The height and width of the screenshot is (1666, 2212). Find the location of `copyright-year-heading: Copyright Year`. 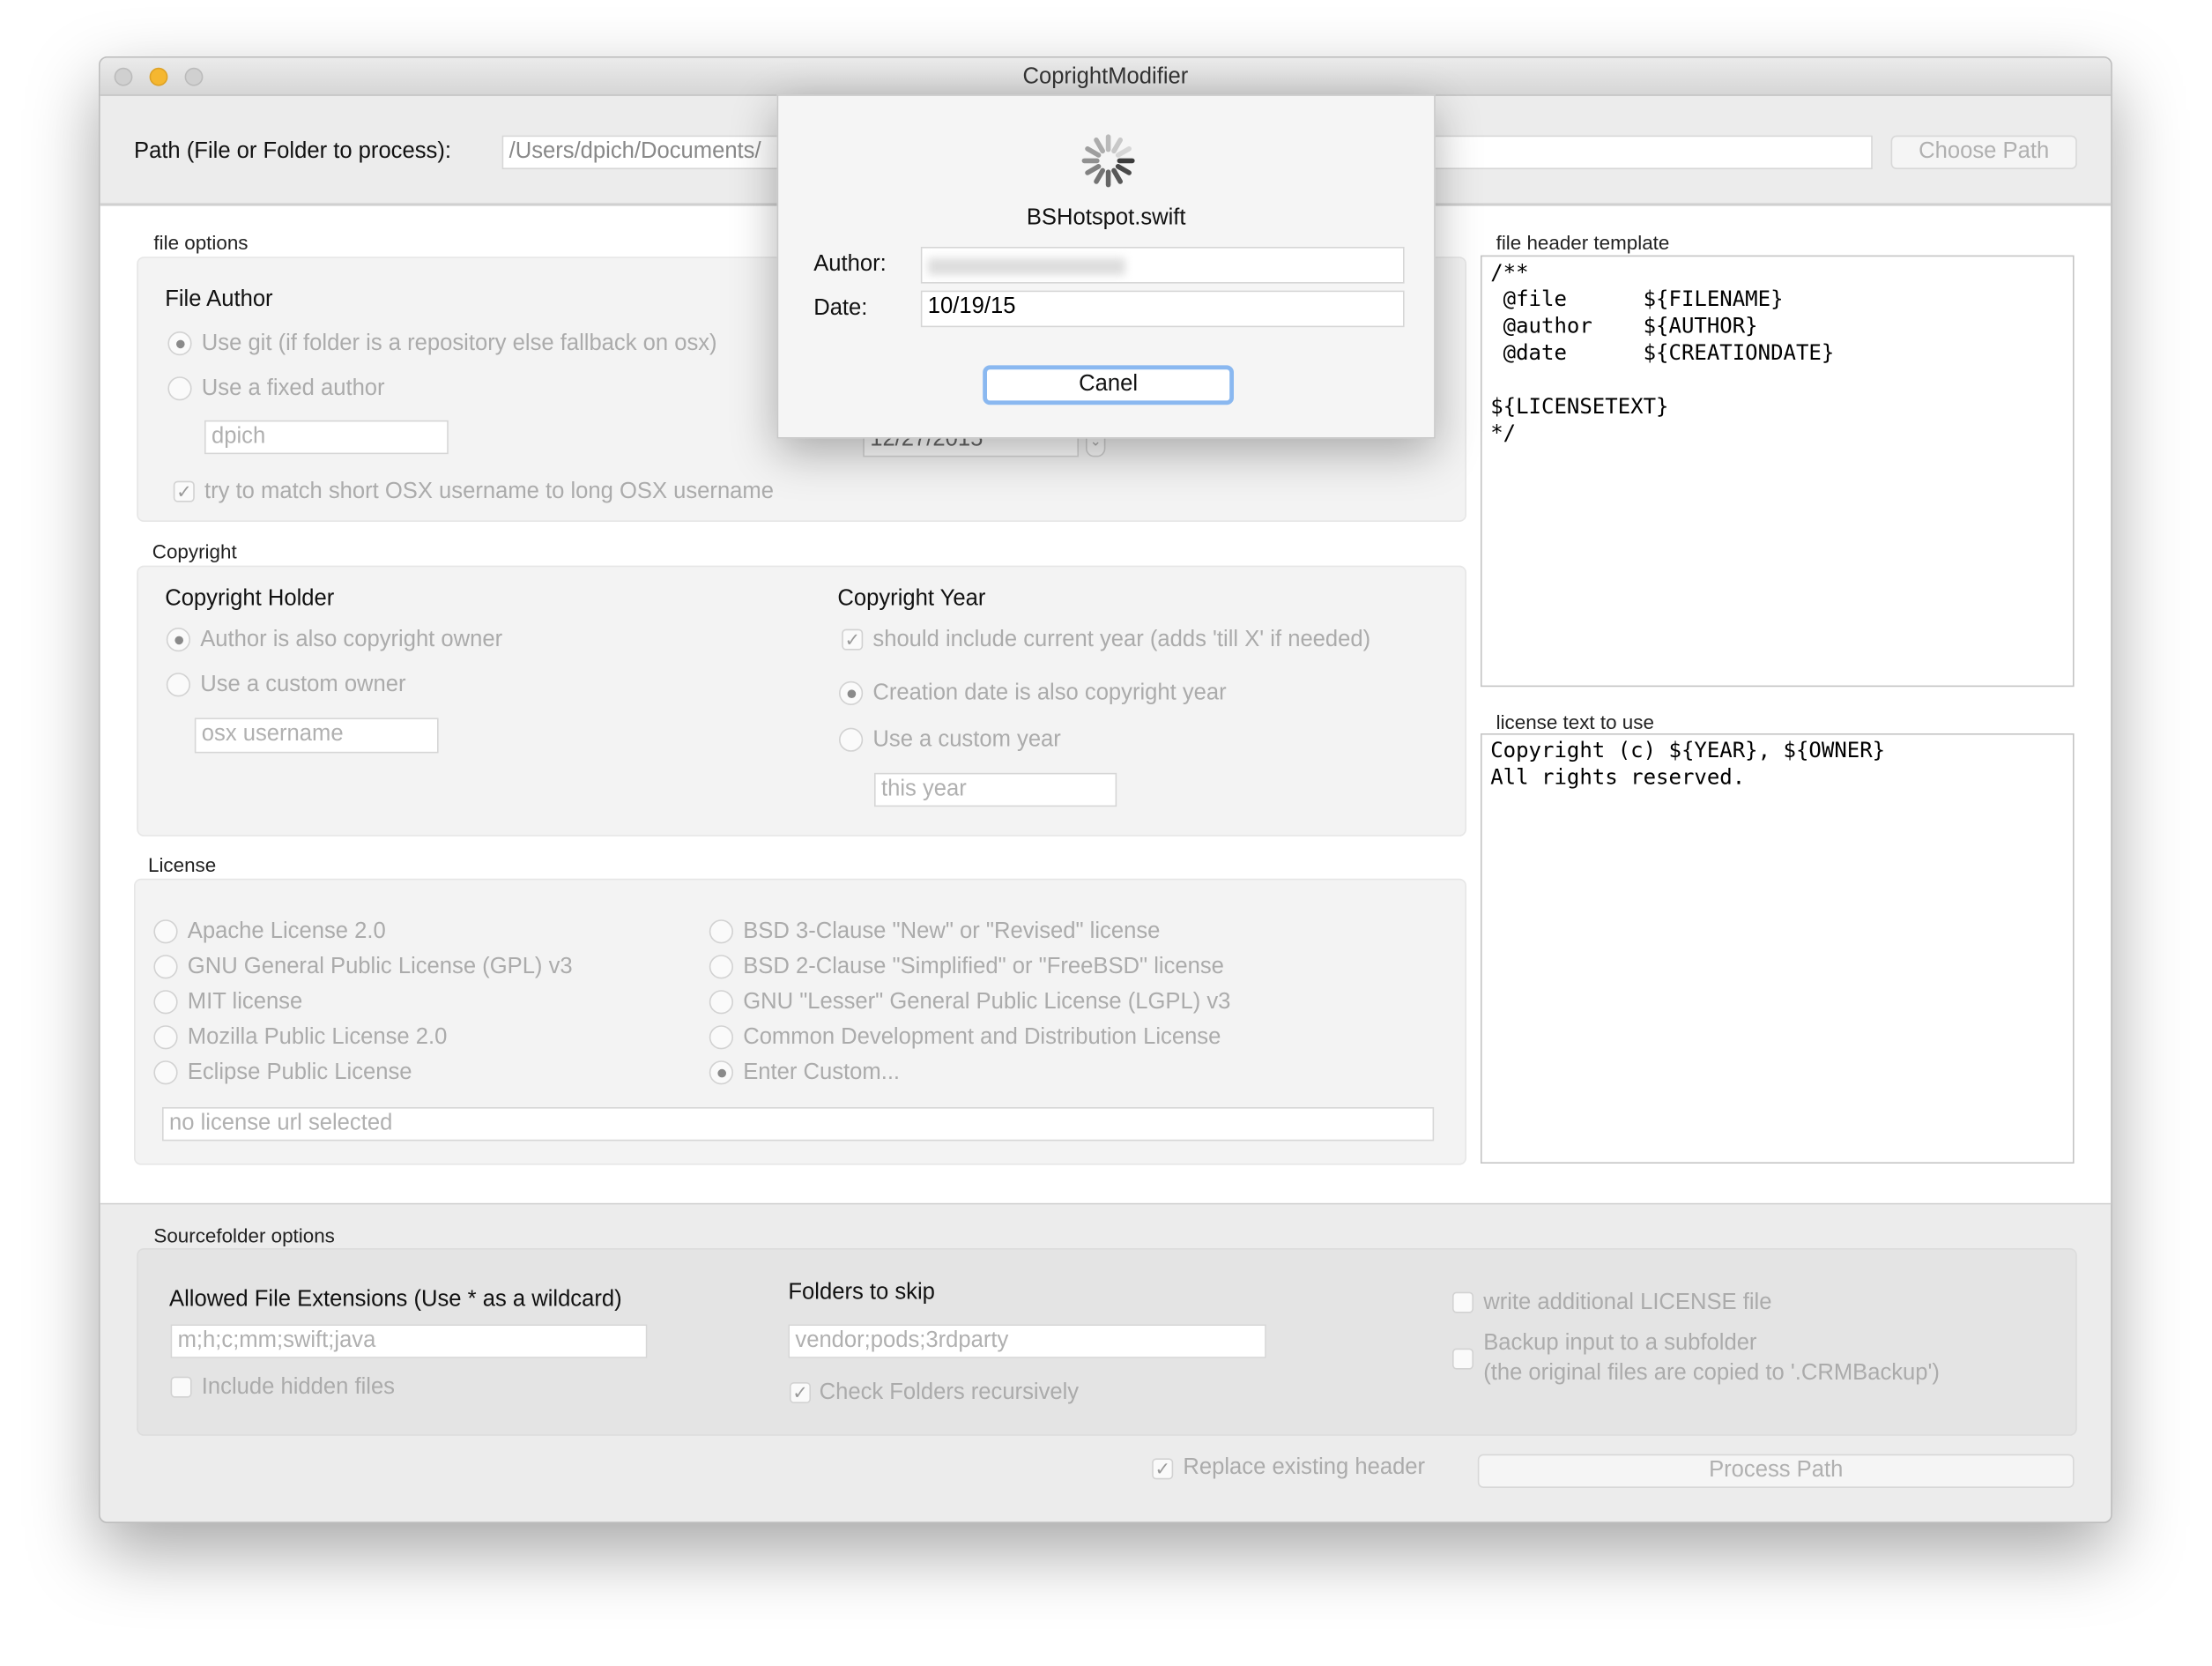

copyright-year-heading: Copyright Year is located at coordinates (912, 599).